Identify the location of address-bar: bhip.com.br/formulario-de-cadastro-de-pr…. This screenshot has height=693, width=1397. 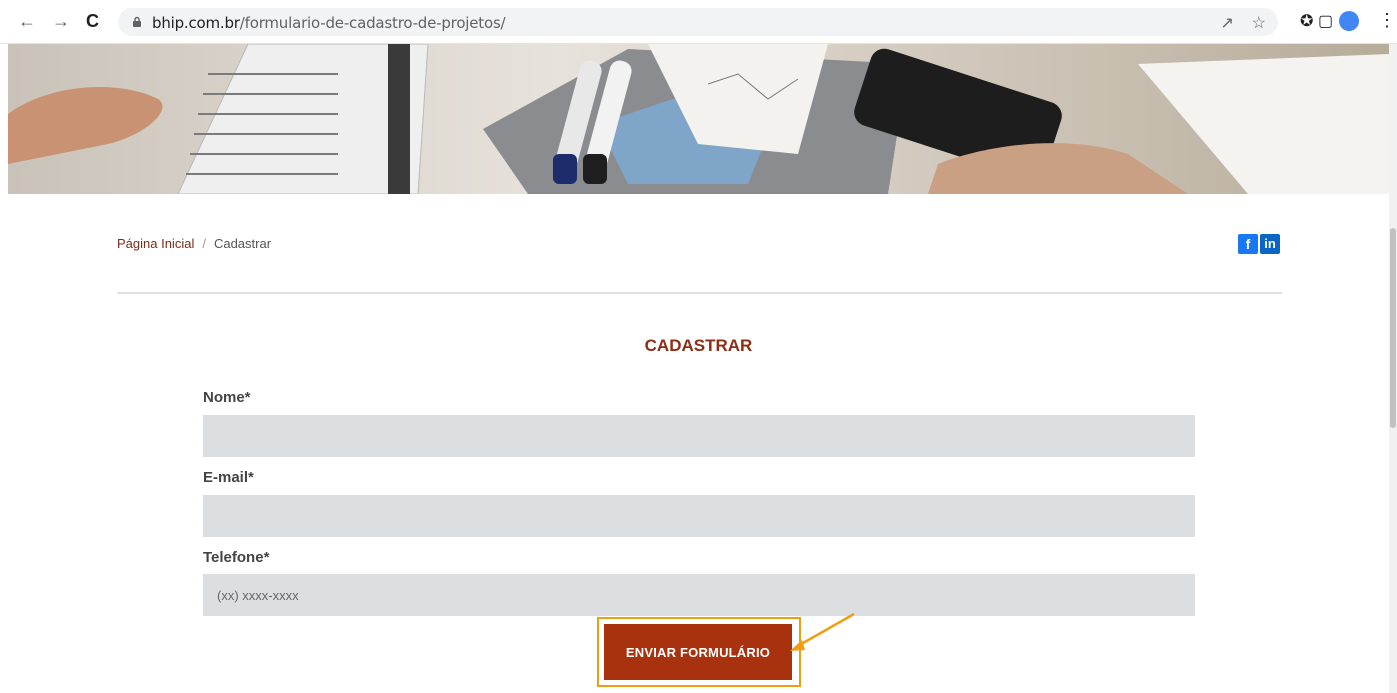
(698, 22).